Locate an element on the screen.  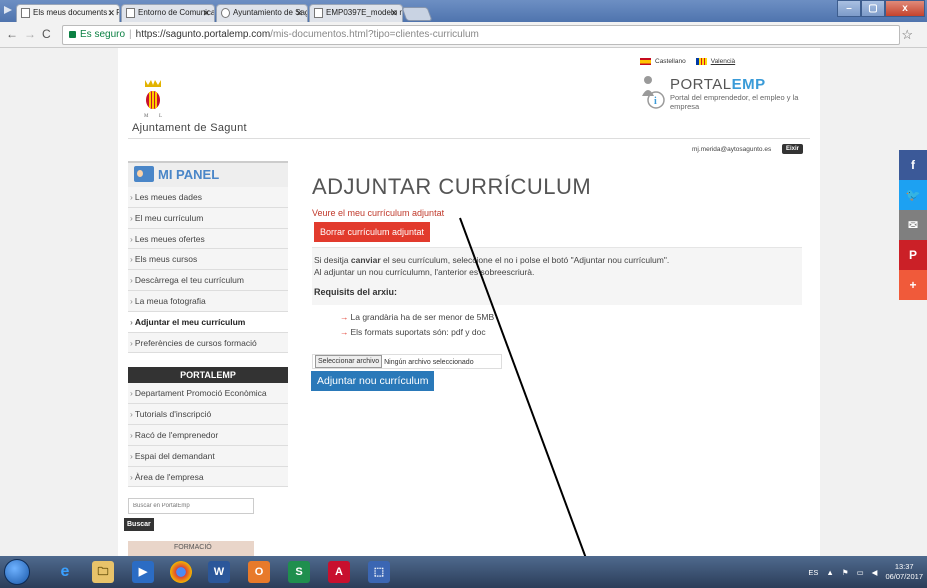
file-explorer-icon: 🗀 is located at coordinates (103, 572).